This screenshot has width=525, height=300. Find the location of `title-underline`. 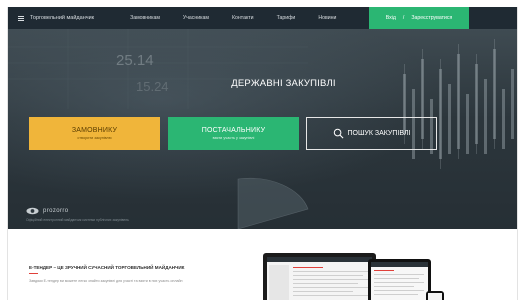

title-underline is located at coordinates (33, 273).